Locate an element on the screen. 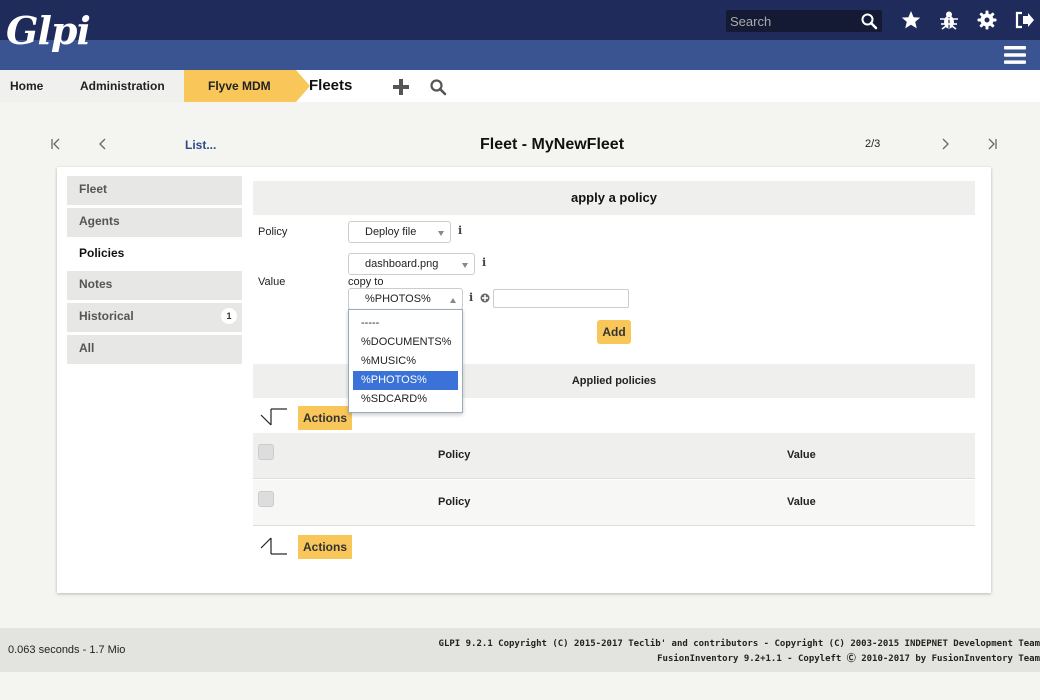 The width and height of the screenshot is (1040, 700). page-title: Fleet - MyNewFleet is located at coordinates (552, 144).